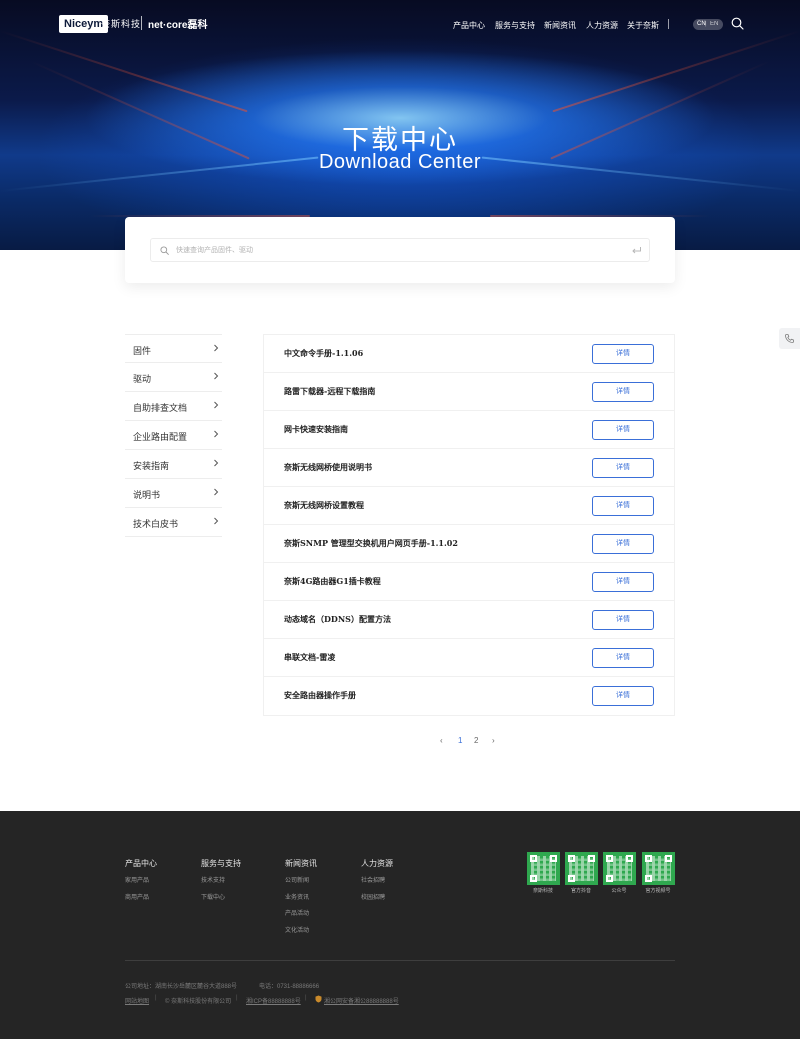 This screenshot has height=1039, width=800. Describe the element at coordinates (361, 1000) in the screenshot. I see `police-record-link: 湘公网安备湘公88888888号` at that location.